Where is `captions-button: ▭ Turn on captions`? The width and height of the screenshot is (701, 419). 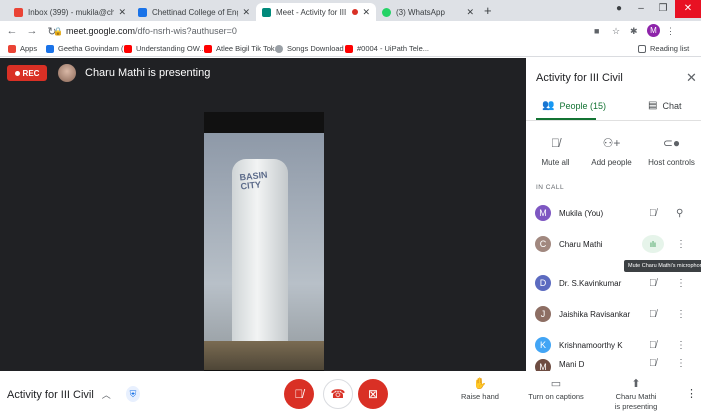
captions-button: ▭ Turn on captions is located at coordinates (556, 390).